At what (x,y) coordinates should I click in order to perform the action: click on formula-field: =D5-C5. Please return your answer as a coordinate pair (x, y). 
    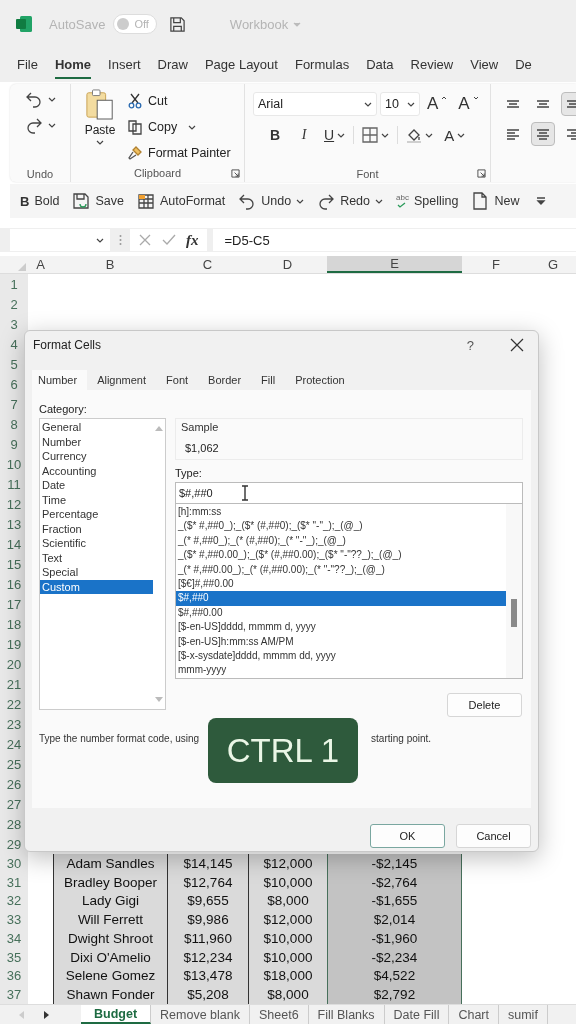
    Looking at the image, I should click on (394, 240).